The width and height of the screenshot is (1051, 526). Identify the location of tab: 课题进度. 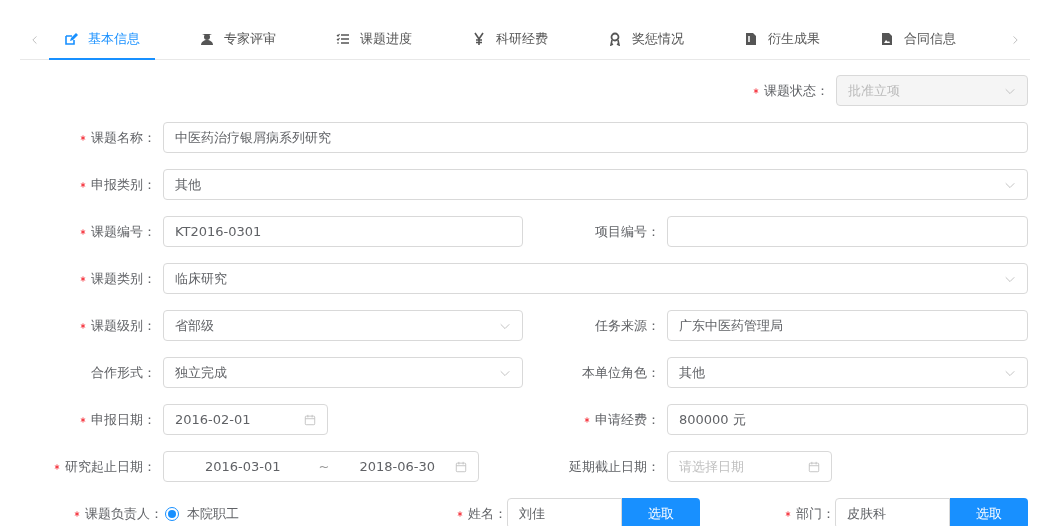
(374, 39).